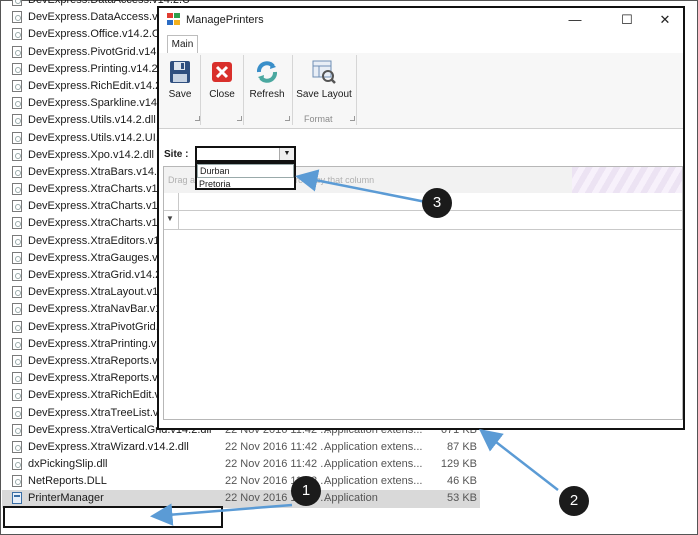  I want to click on window-title: ManagePrinters, so click(225, 20).